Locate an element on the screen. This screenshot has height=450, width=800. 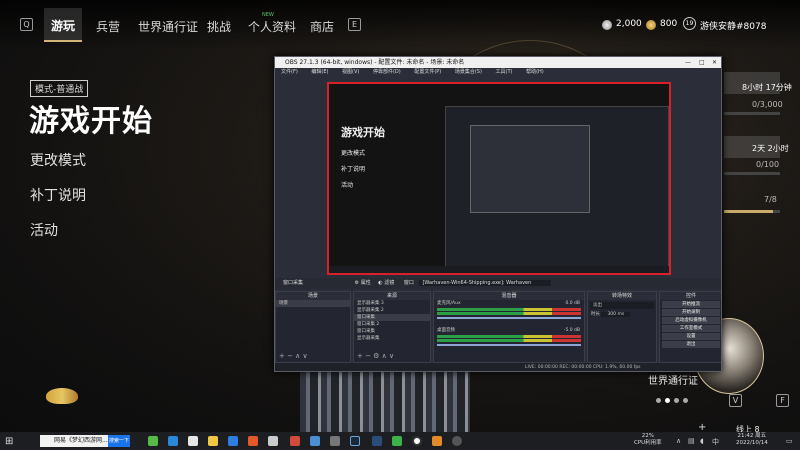
gear-icon: ⚙ is located at coordinates (357, 283).